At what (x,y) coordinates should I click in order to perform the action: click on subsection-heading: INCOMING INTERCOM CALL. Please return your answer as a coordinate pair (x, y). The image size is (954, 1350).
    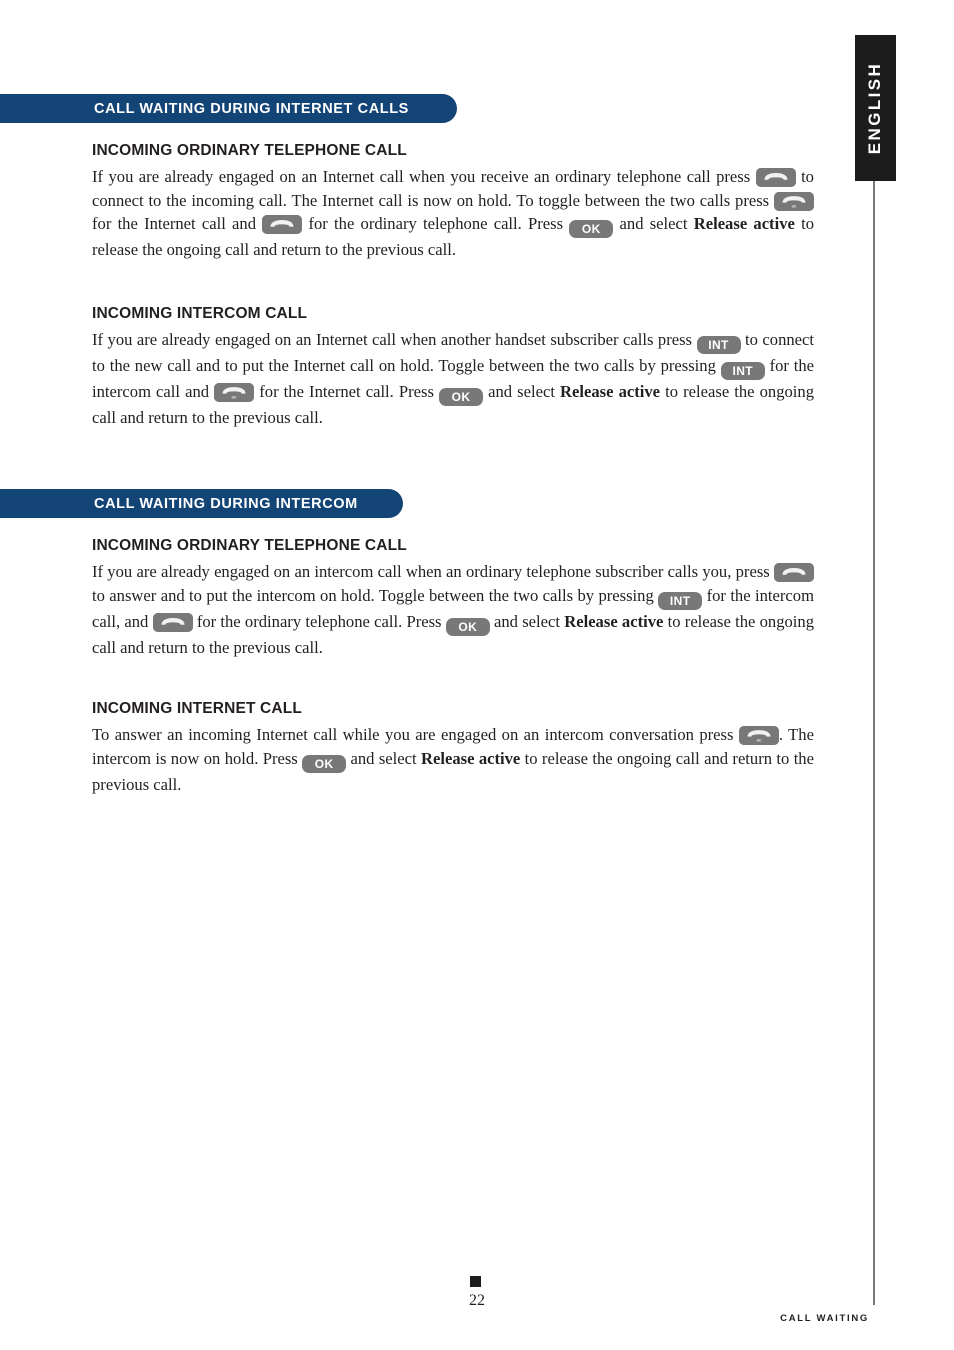
    Looking at the image, I should click on (200, 313).